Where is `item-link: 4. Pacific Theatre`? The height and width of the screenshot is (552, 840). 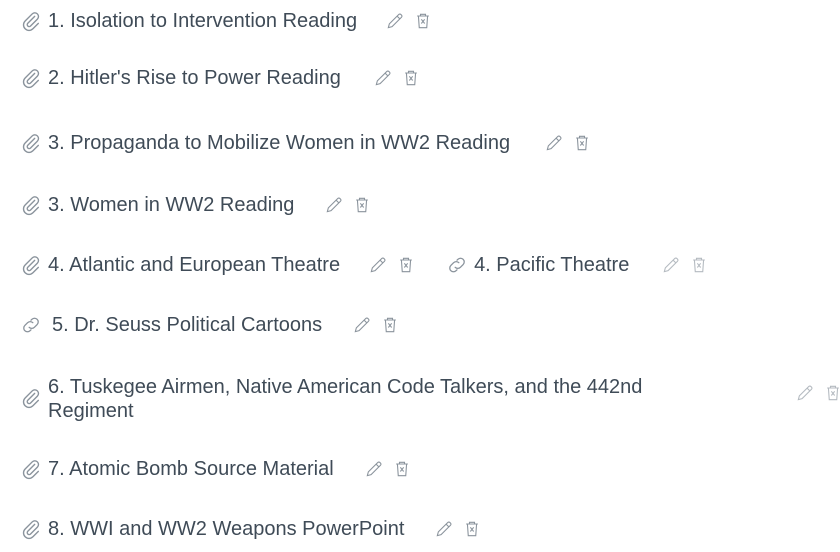
item-link: 4. Pacific Theatre is located at coordinates (551, 265).